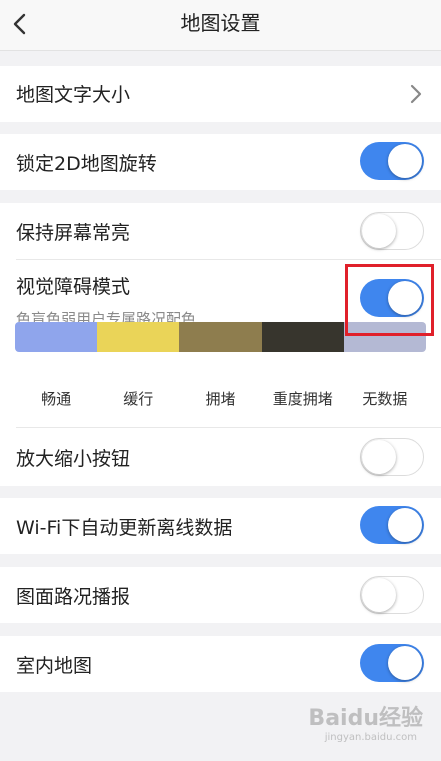 This screenshot has width=441, height=761. What do you see at coordinates (56, 399) in the screenshot?
I see `legend-label: 畅通` at bounding box center [56, 399].